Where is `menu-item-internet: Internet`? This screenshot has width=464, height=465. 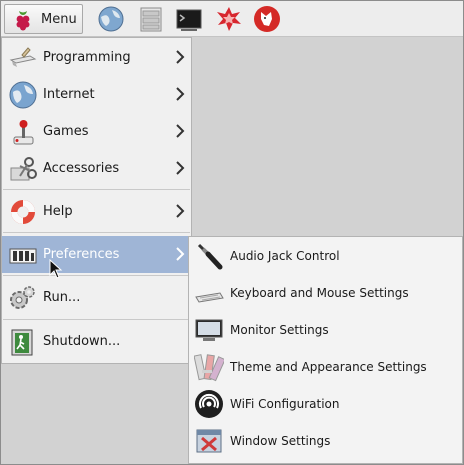
menu-item-internet: Internet is located at coordinates (96, 94).